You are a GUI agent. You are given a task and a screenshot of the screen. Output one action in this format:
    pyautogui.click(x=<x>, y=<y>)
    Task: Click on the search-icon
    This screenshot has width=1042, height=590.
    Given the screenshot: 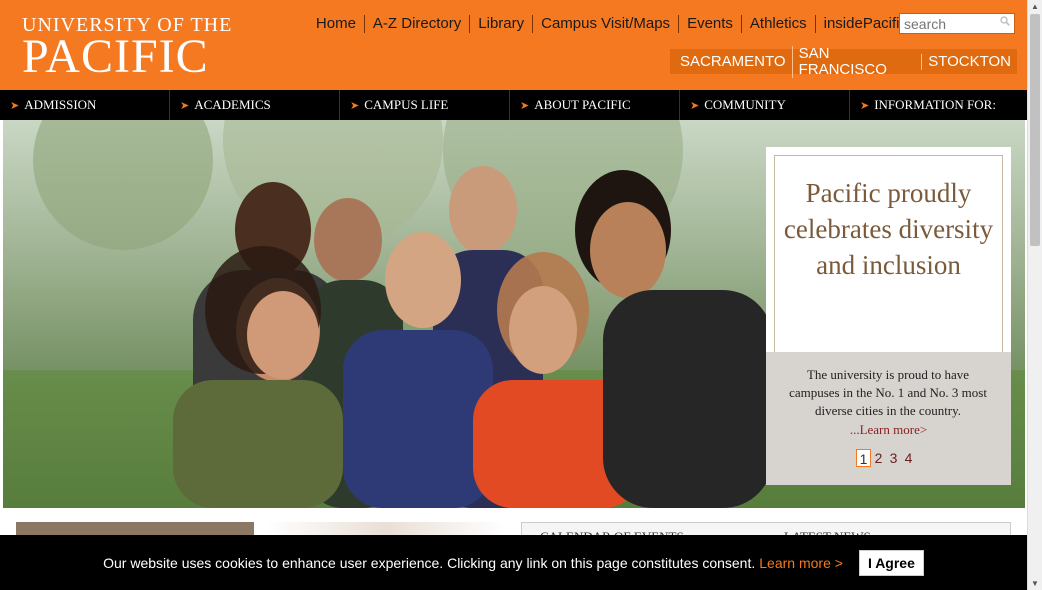 What is the action you would take?
    pyautogui.click(x=1005, y=21)
    